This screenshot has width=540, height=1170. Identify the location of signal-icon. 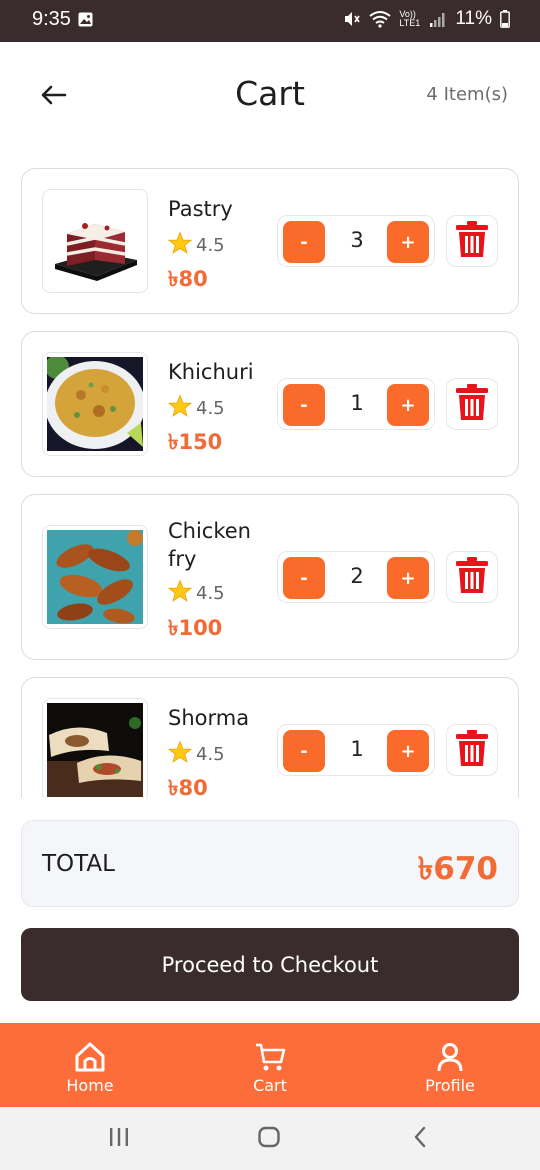
(438, 19).